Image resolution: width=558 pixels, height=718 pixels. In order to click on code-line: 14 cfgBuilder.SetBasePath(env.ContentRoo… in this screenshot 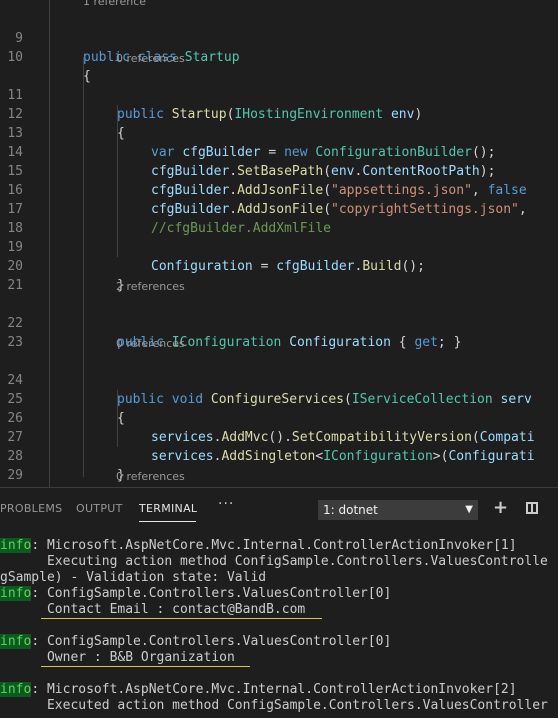, I will do `click(251, 162)`.